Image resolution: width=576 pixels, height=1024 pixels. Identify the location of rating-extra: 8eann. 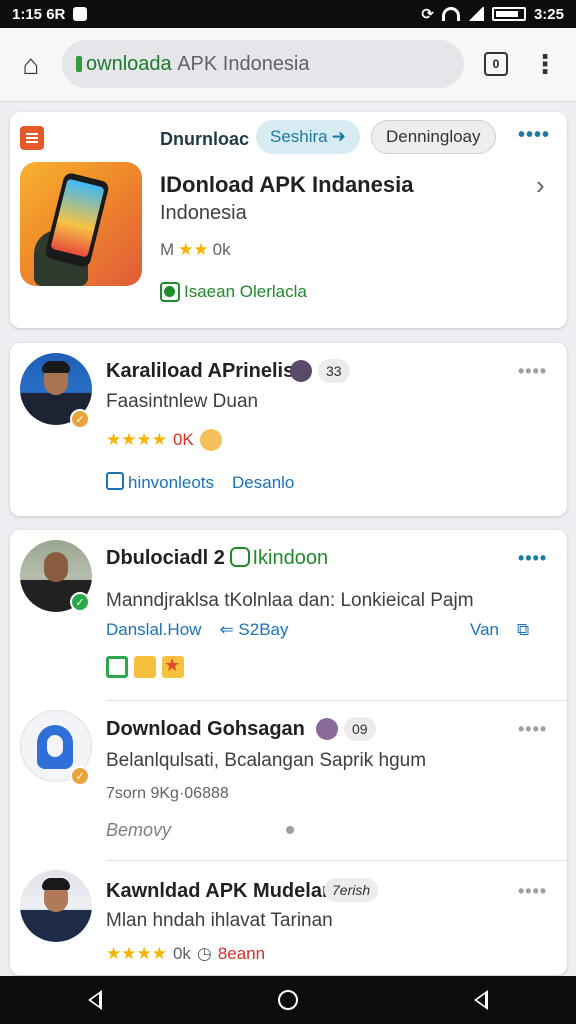
(241, 953).